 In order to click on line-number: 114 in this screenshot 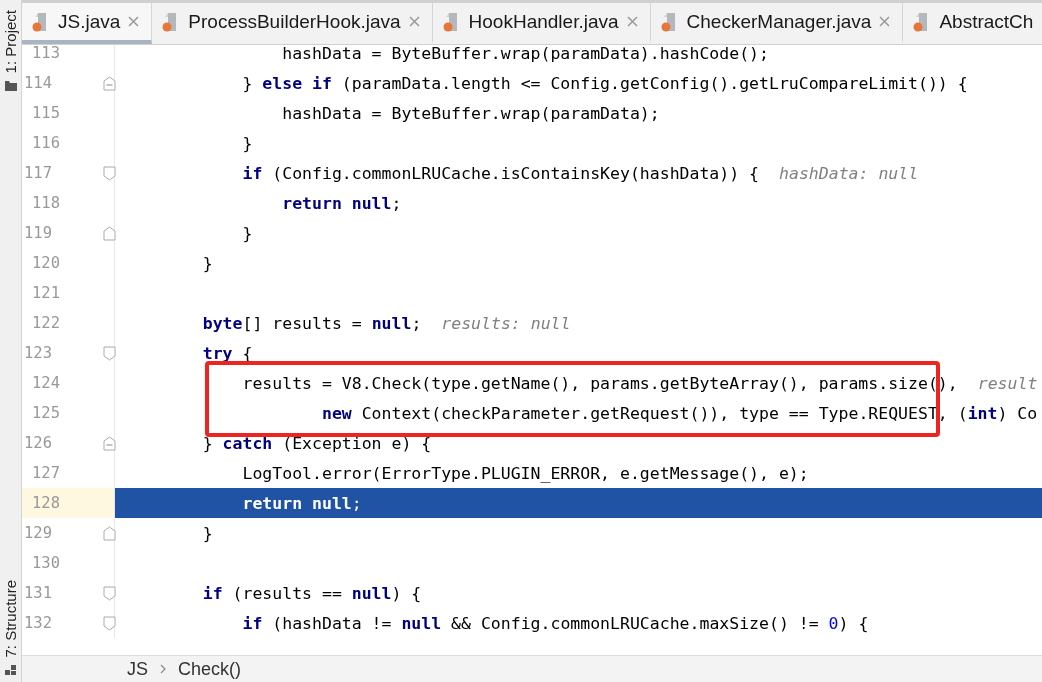, I will do `click(37, 83)`.